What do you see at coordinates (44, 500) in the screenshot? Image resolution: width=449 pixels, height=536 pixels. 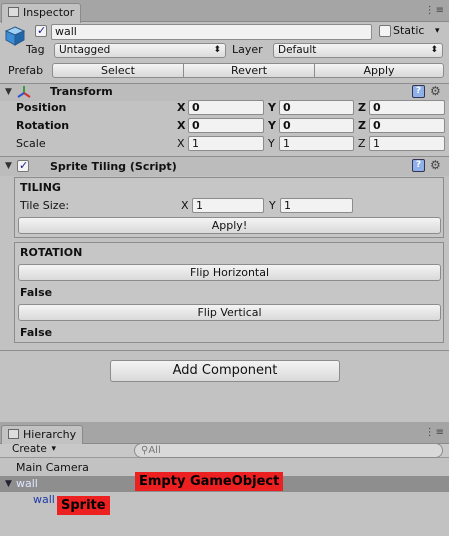 I see `hierarchy-item-wall-child: wall` at bounding box center [44, 500].